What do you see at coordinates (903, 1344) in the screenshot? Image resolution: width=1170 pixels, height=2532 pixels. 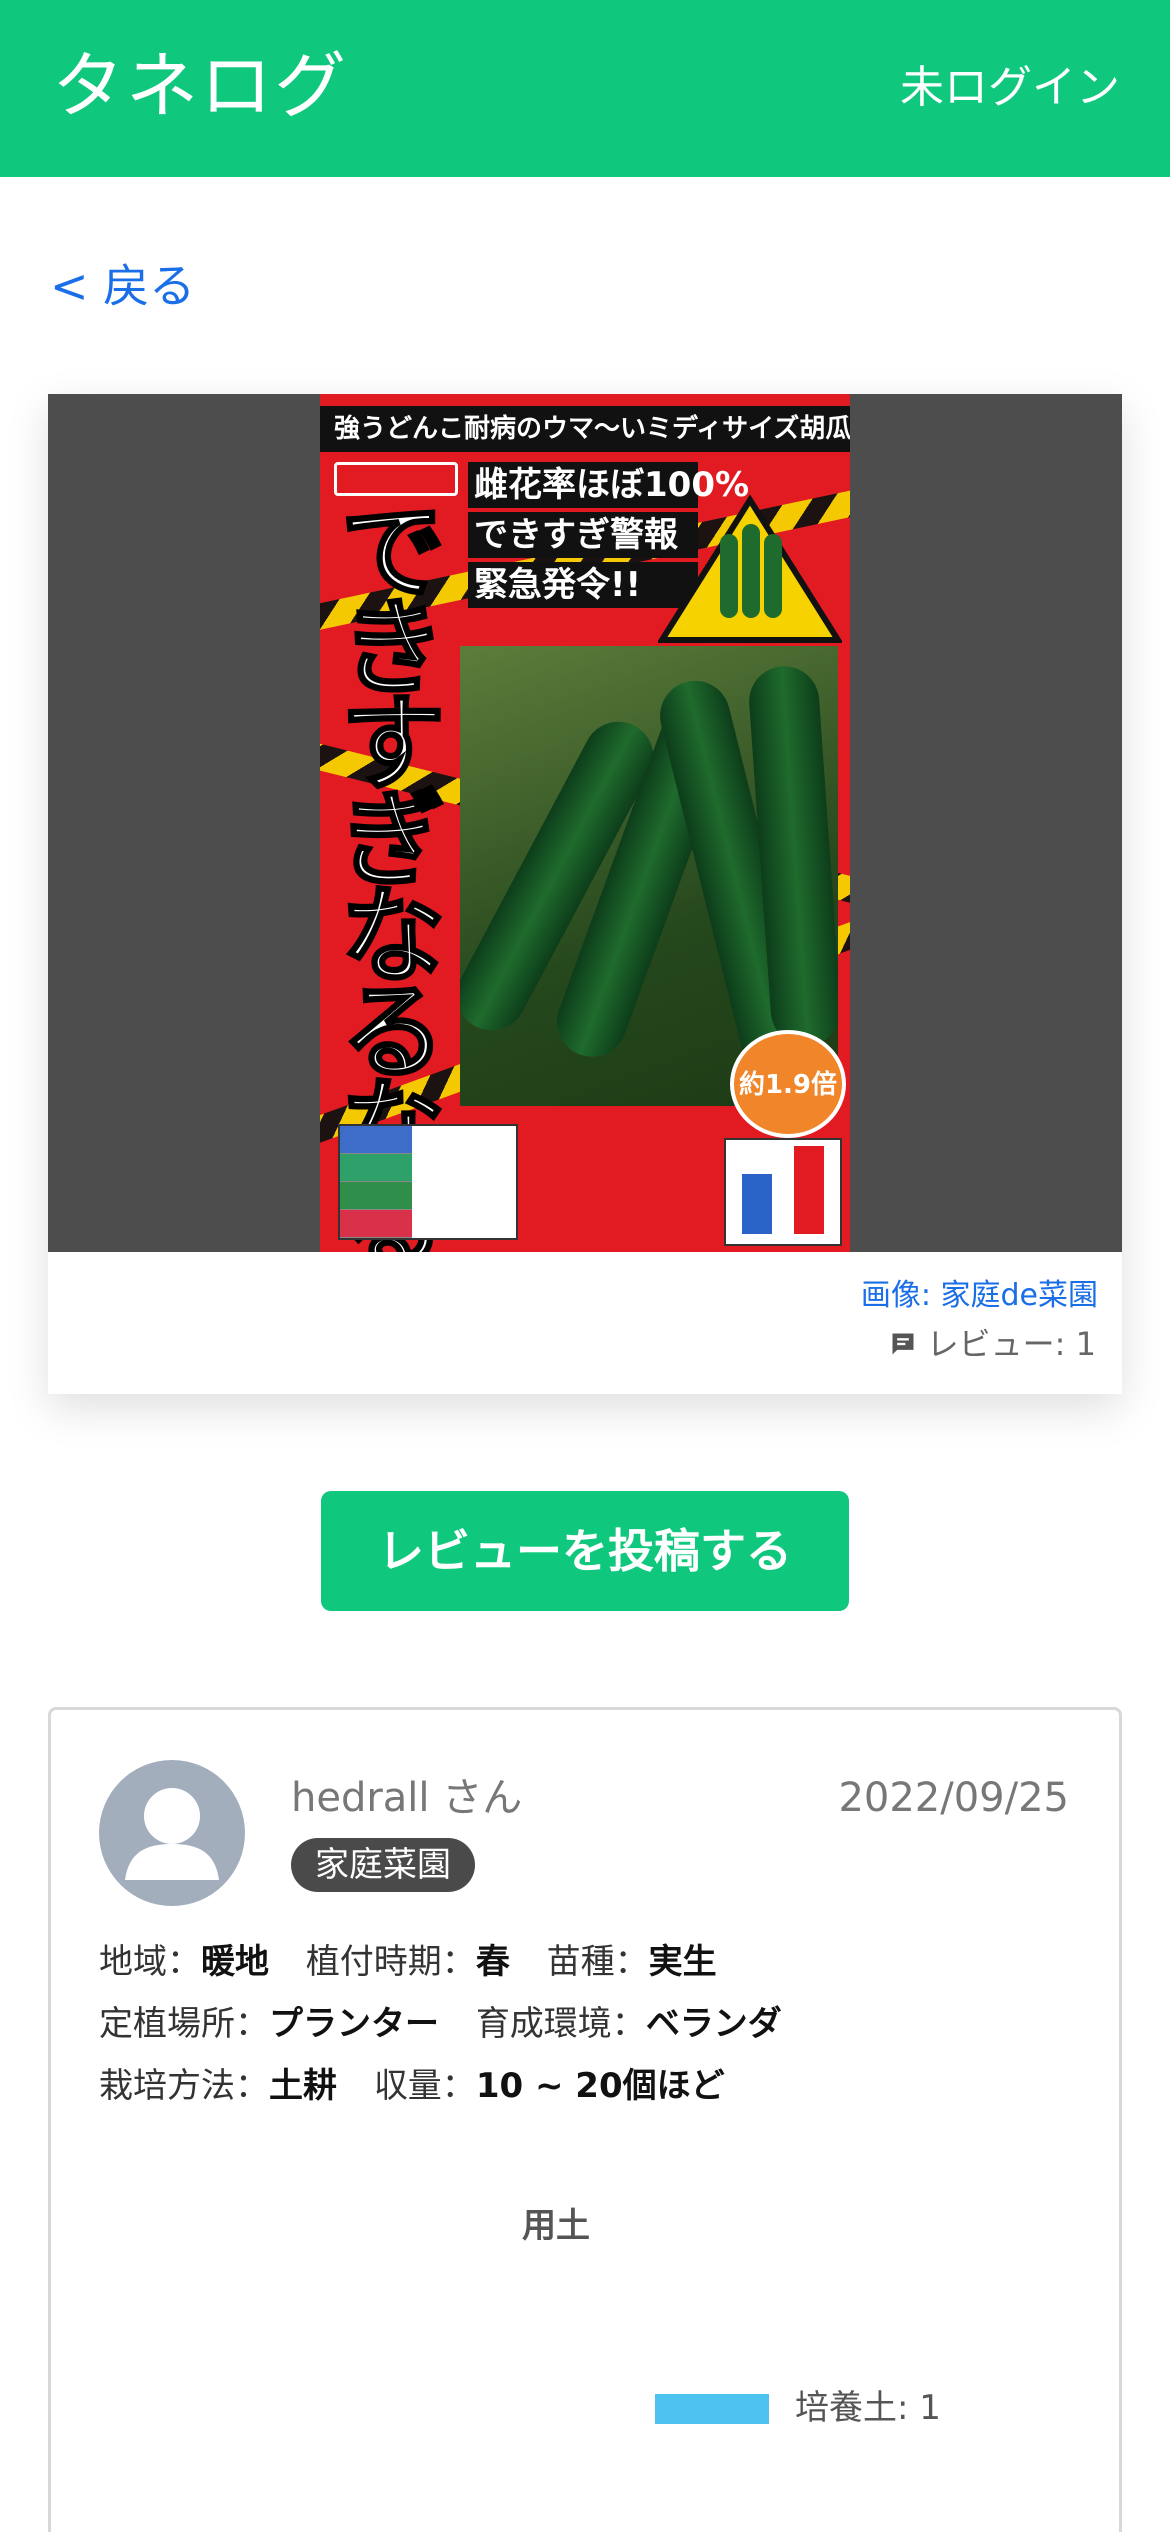 I see `comment-icon` at bounding box center [903, 1344].